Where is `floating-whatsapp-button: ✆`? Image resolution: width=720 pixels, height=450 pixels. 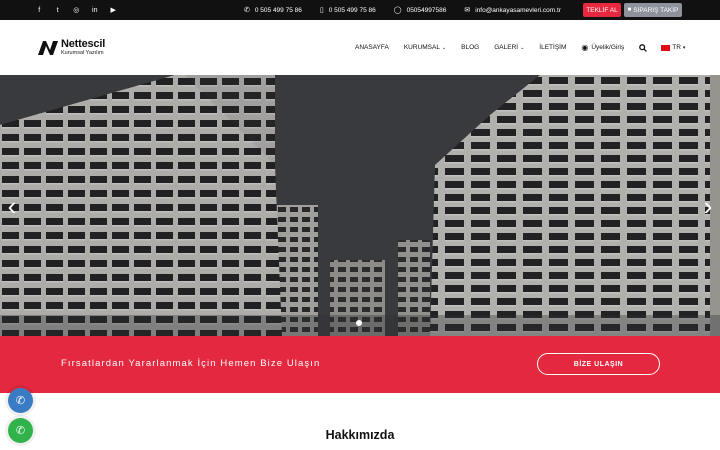
floating-whatsapp-button: ✆ is located at coordinates (20, 430).